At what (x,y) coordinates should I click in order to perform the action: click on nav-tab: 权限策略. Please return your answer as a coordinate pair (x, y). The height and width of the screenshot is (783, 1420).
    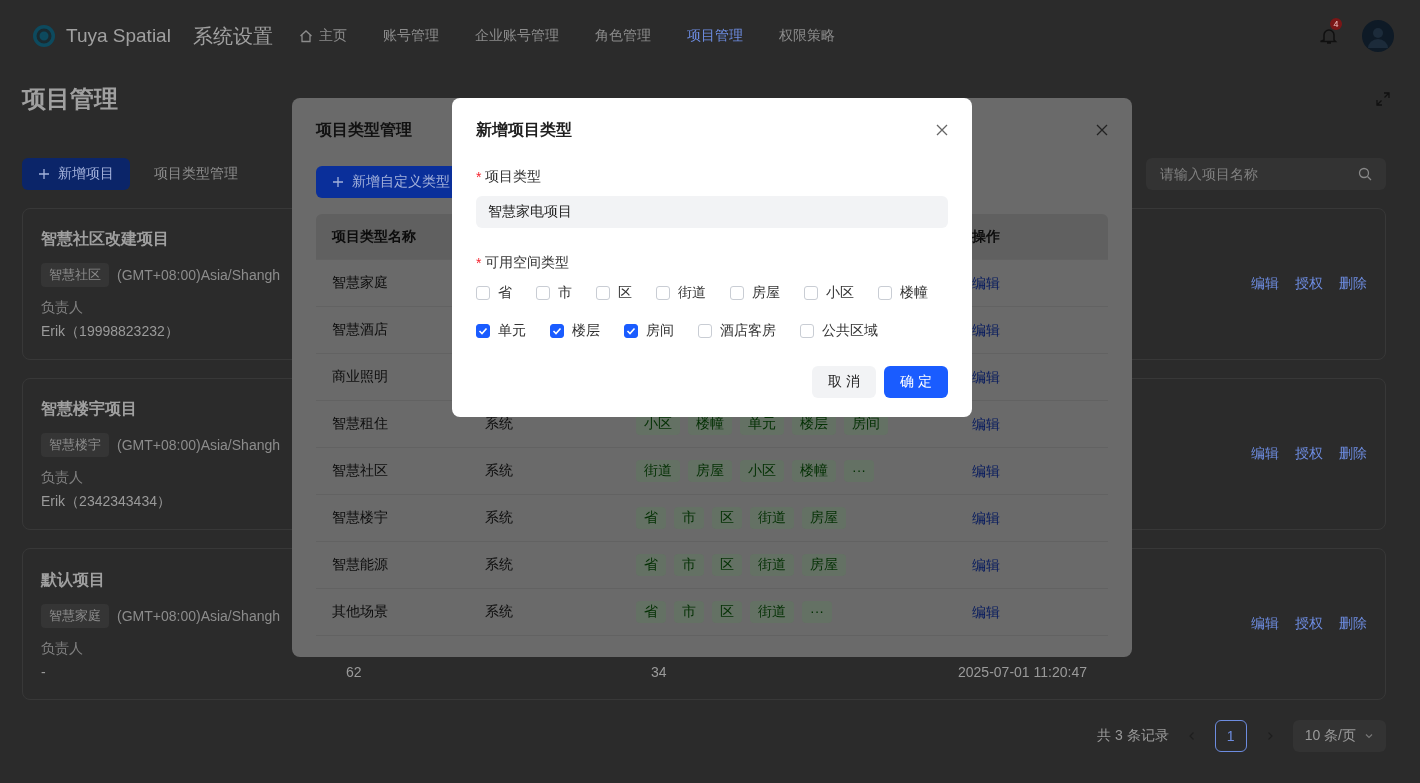
    Looking at the image, I should click on (806, 36).